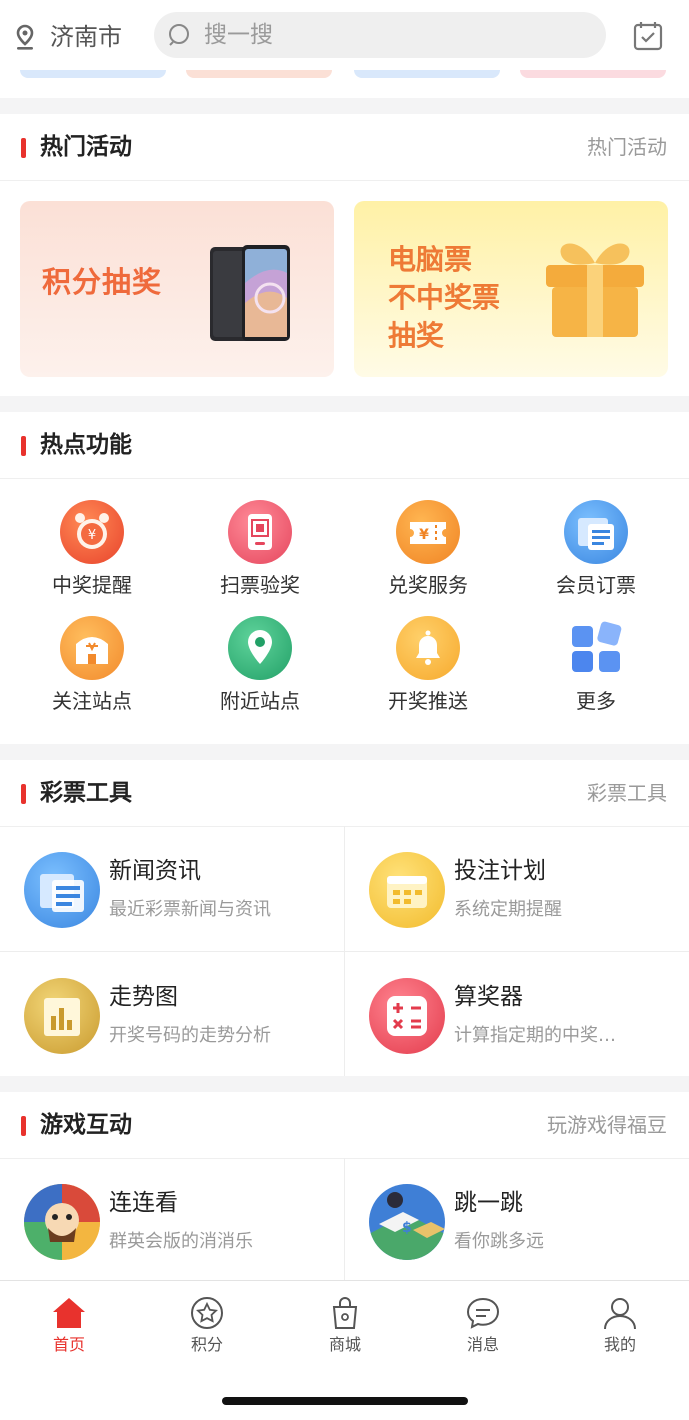 The image size is (689, 1420). Describe the element at coordinates (345, 1321) in the screenshot. I see `tab-mall: 商城` at that location.